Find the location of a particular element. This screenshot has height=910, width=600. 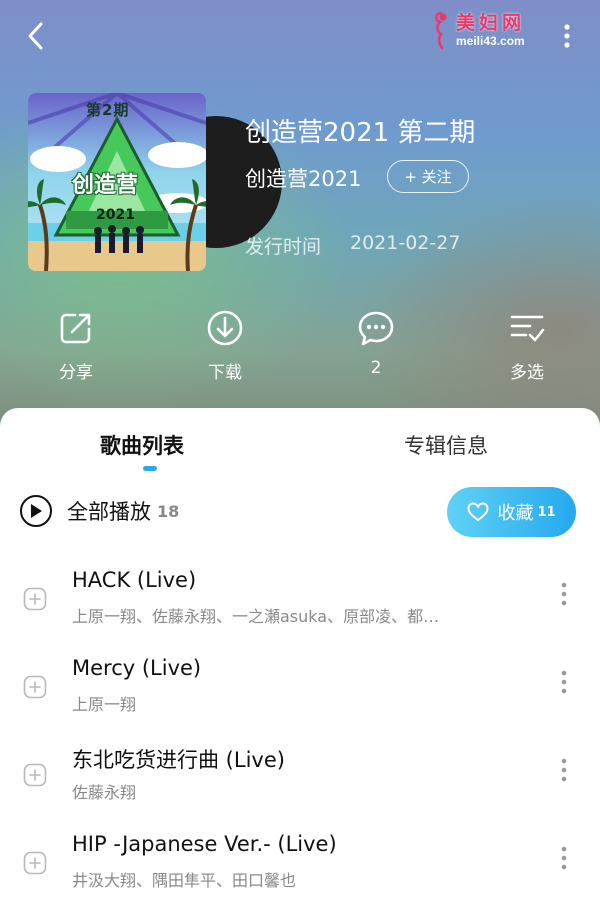

follow-button: + 关注 is located at coordinates (428, 176).